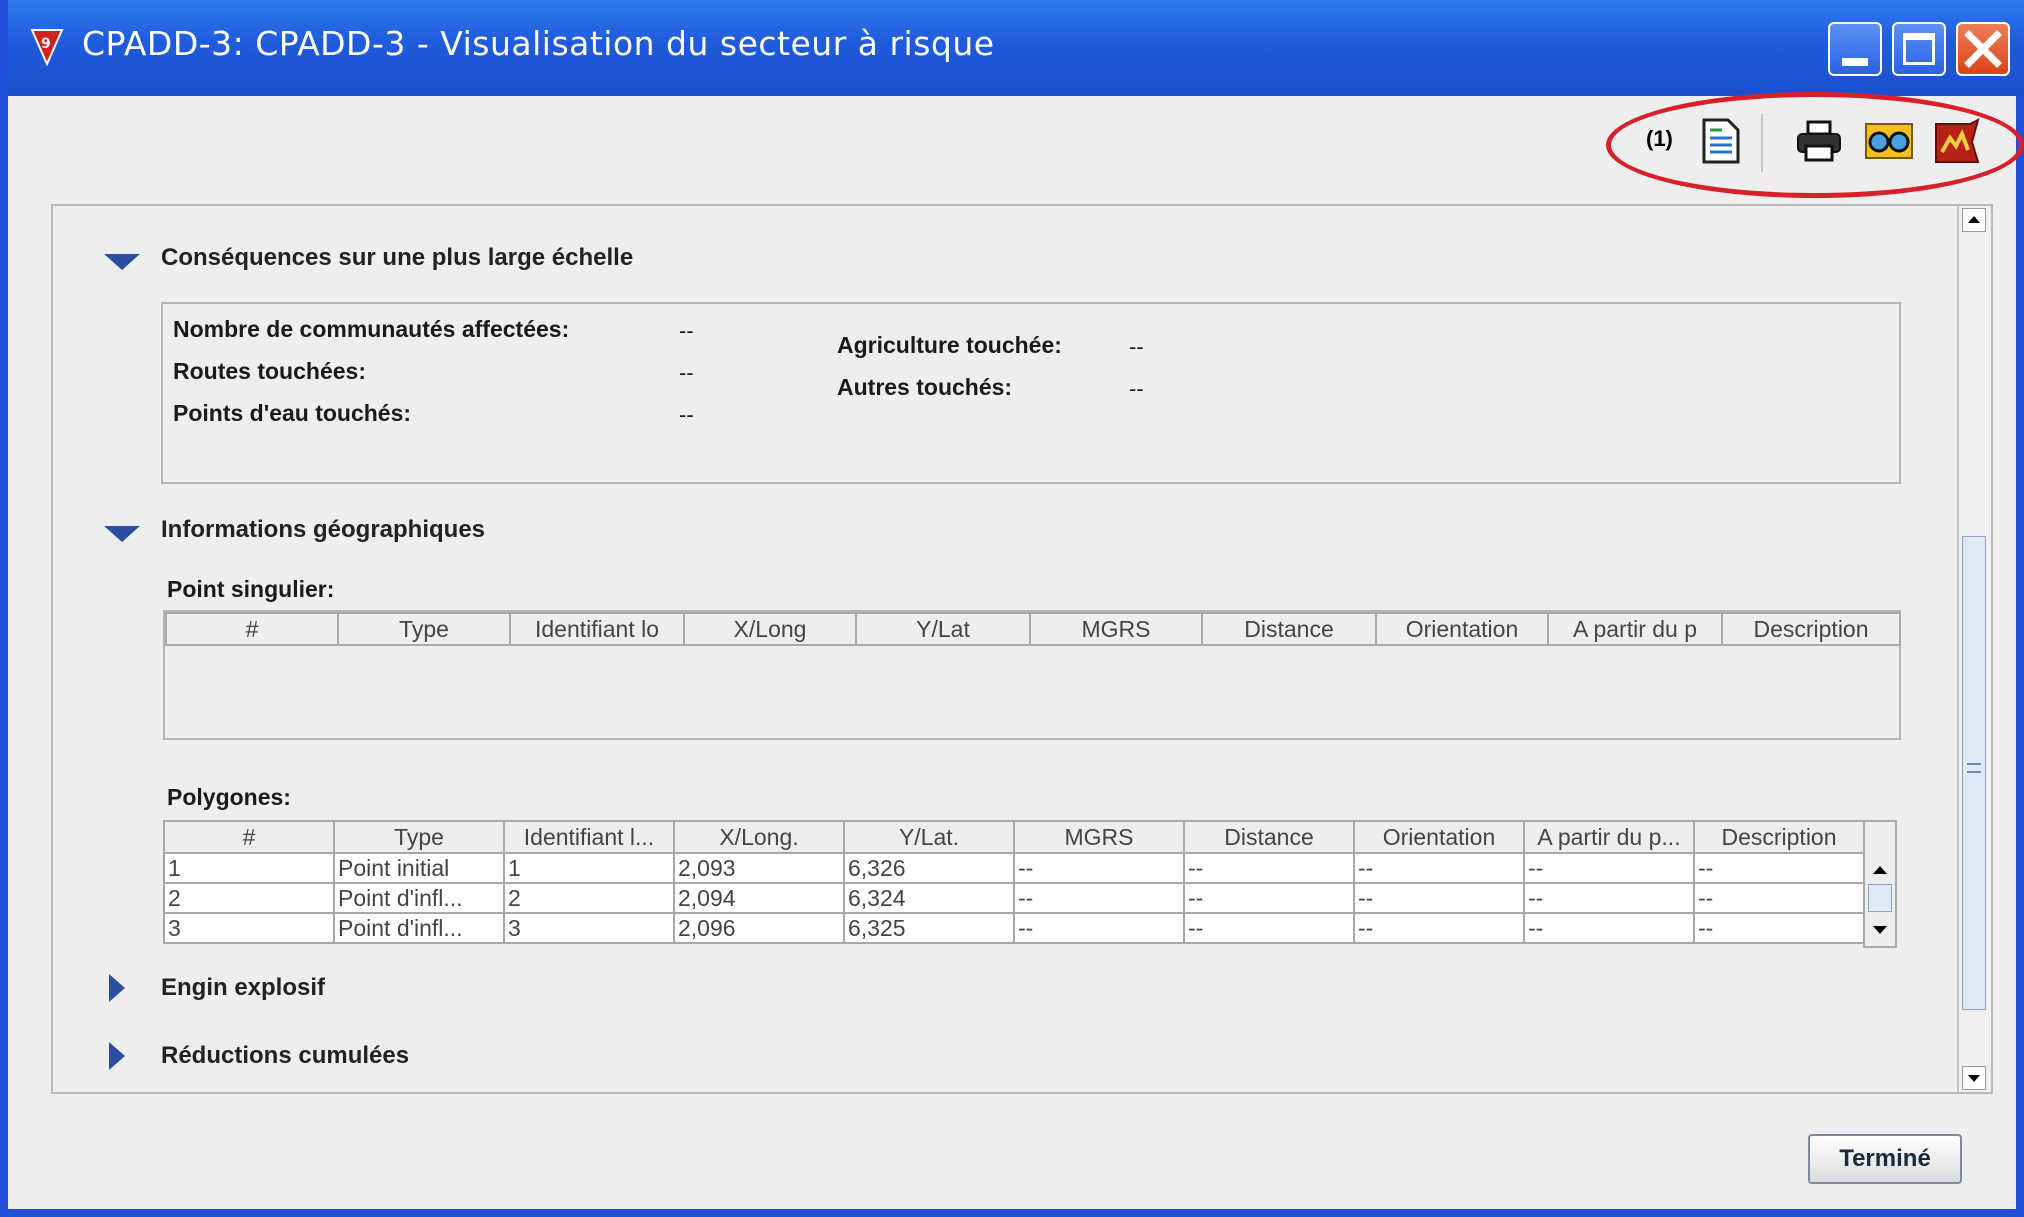 The image size is (2024, 1217). I want to click on minimize-button, so click(1855, 49).